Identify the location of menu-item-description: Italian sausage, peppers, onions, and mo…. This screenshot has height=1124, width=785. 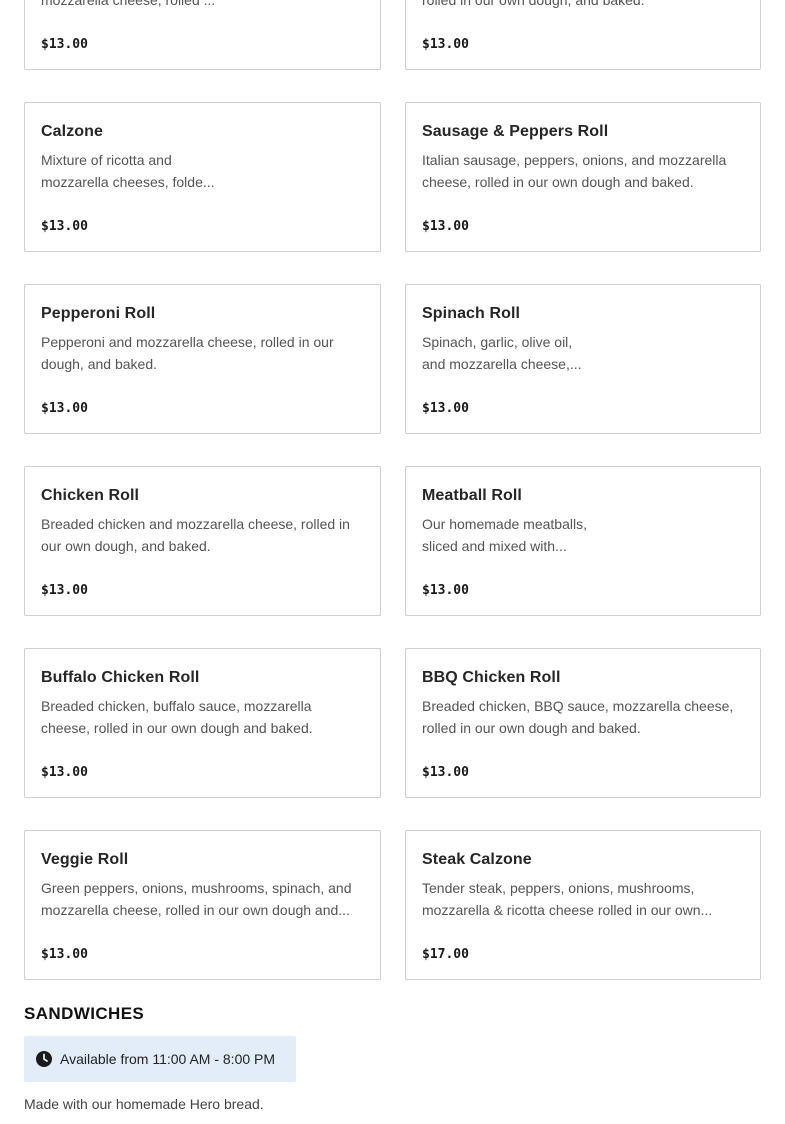
(574, 171).